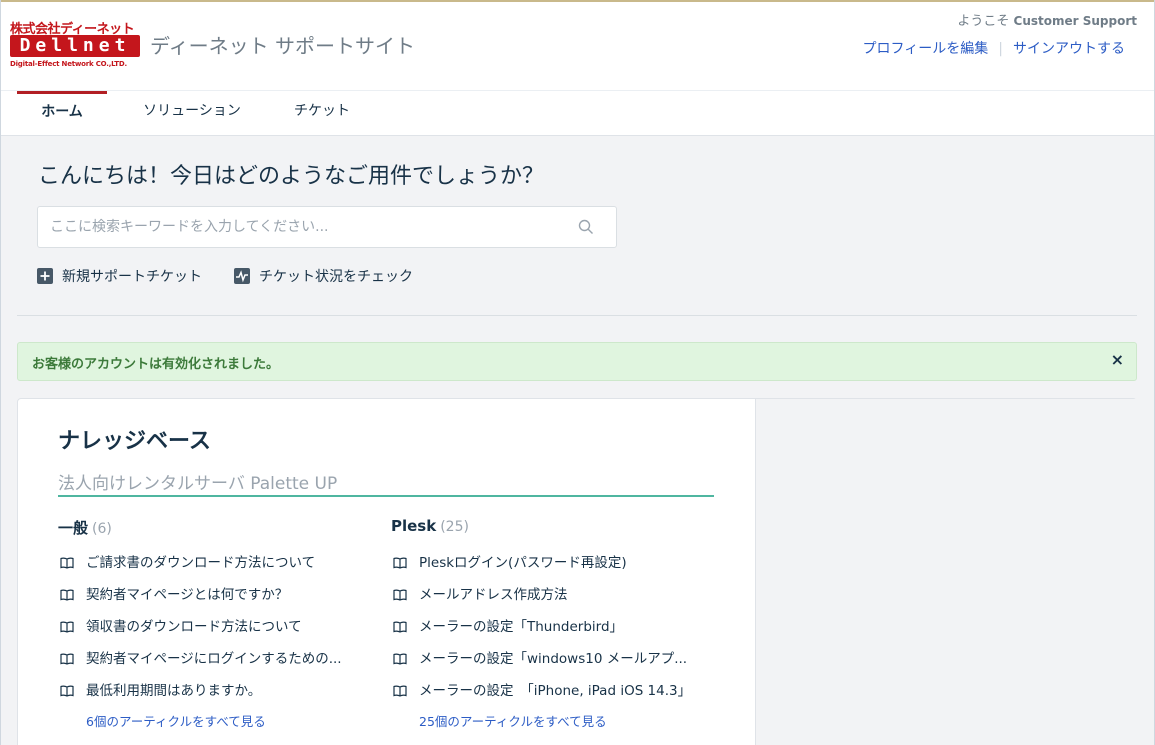  What do you see at coordinates (218, 720) in the screenshot?
I see `see-all-articles-link: 6個のアーティクルをすべて見る` at bounding box center [218, 720].